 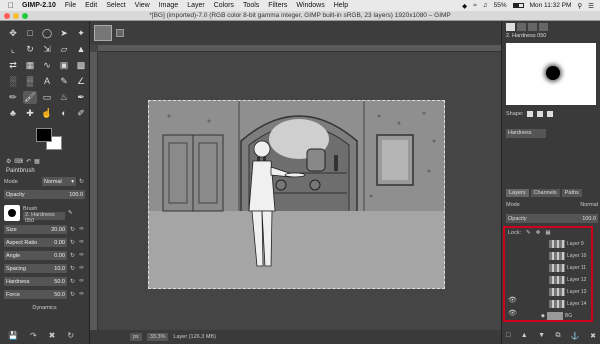 What do you see at coordinates (591, 6) in the screenshot?
I see `menu-list-icon: ☰` at bounding box center [591, 6].